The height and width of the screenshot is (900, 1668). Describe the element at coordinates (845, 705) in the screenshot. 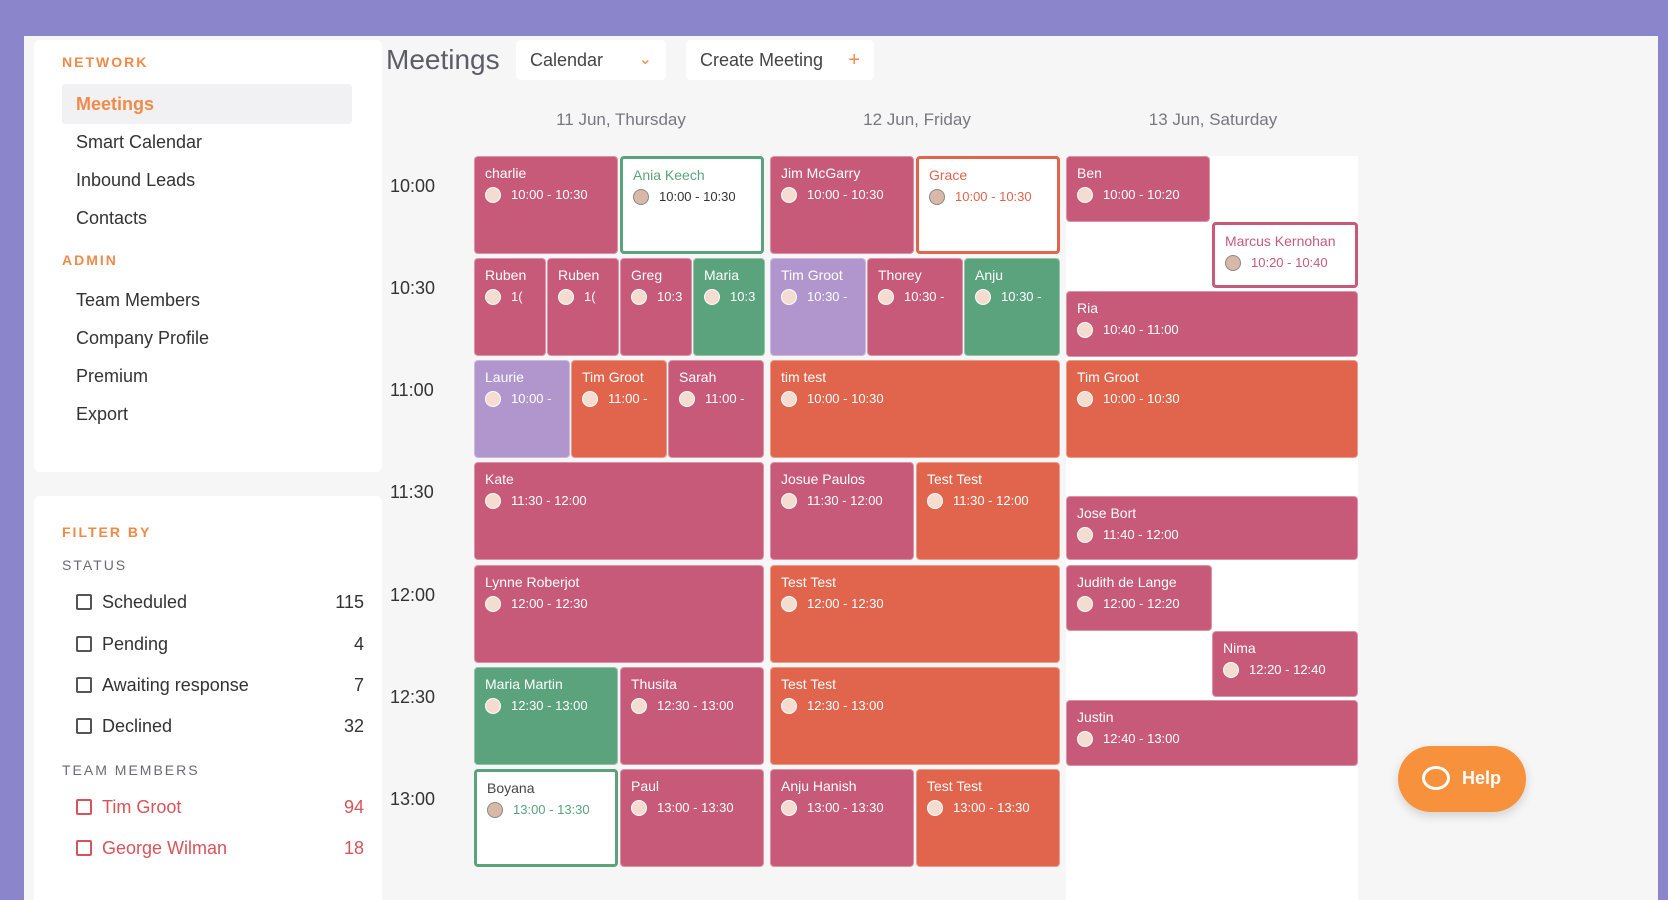

I see `event-time: 12:30 - 13:00` at that location.